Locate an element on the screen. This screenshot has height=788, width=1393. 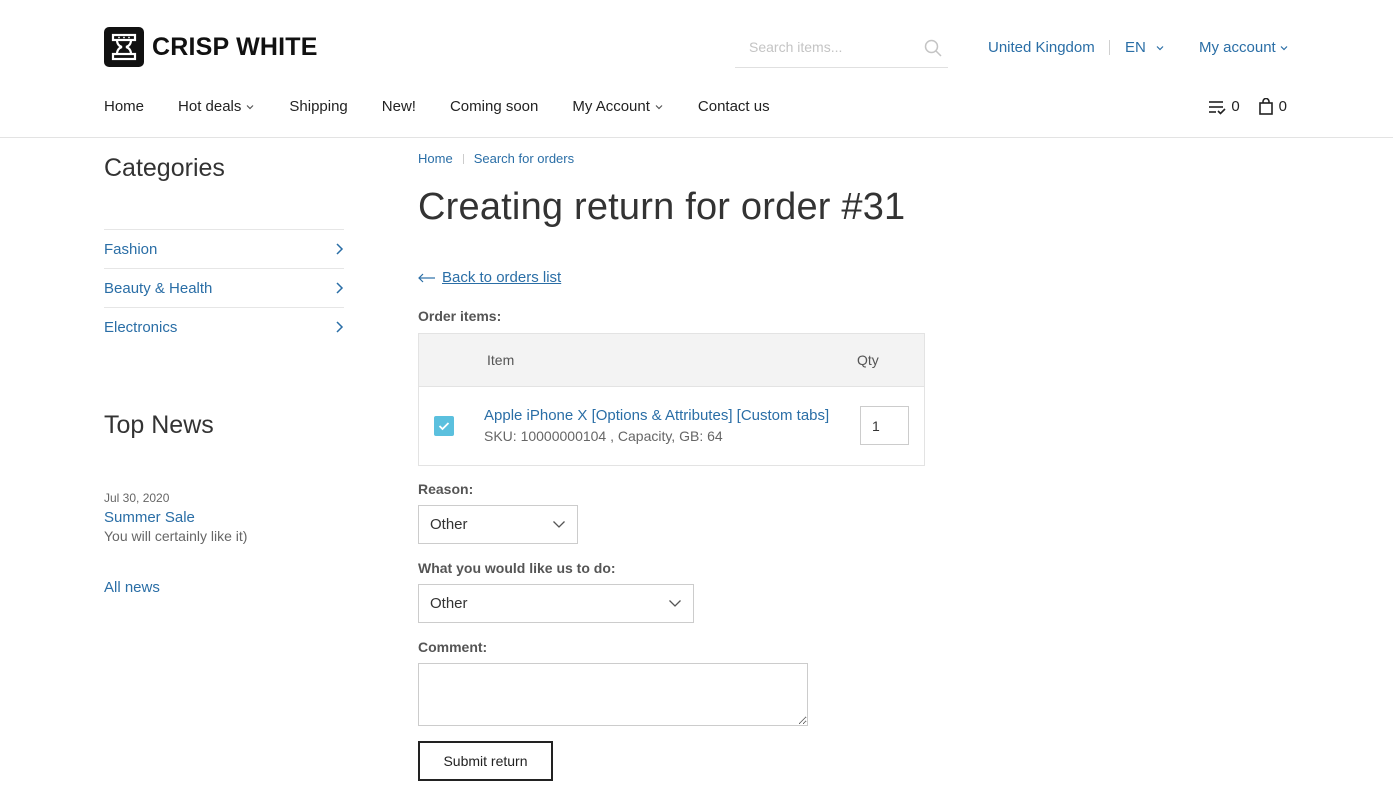
column-header-qty: Qty is located at coordinates (868, 360).